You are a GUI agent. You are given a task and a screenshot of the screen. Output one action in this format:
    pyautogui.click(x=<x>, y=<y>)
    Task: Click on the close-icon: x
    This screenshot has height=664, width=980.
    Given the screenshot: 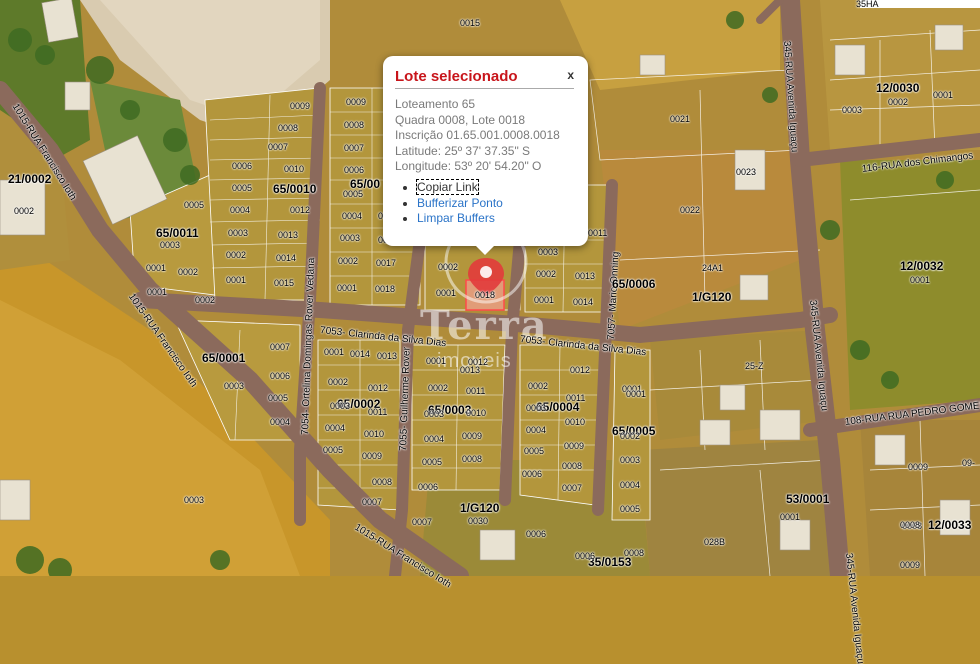 What is the action you would take?
    pyautogui.click(x=570, y=75)
    